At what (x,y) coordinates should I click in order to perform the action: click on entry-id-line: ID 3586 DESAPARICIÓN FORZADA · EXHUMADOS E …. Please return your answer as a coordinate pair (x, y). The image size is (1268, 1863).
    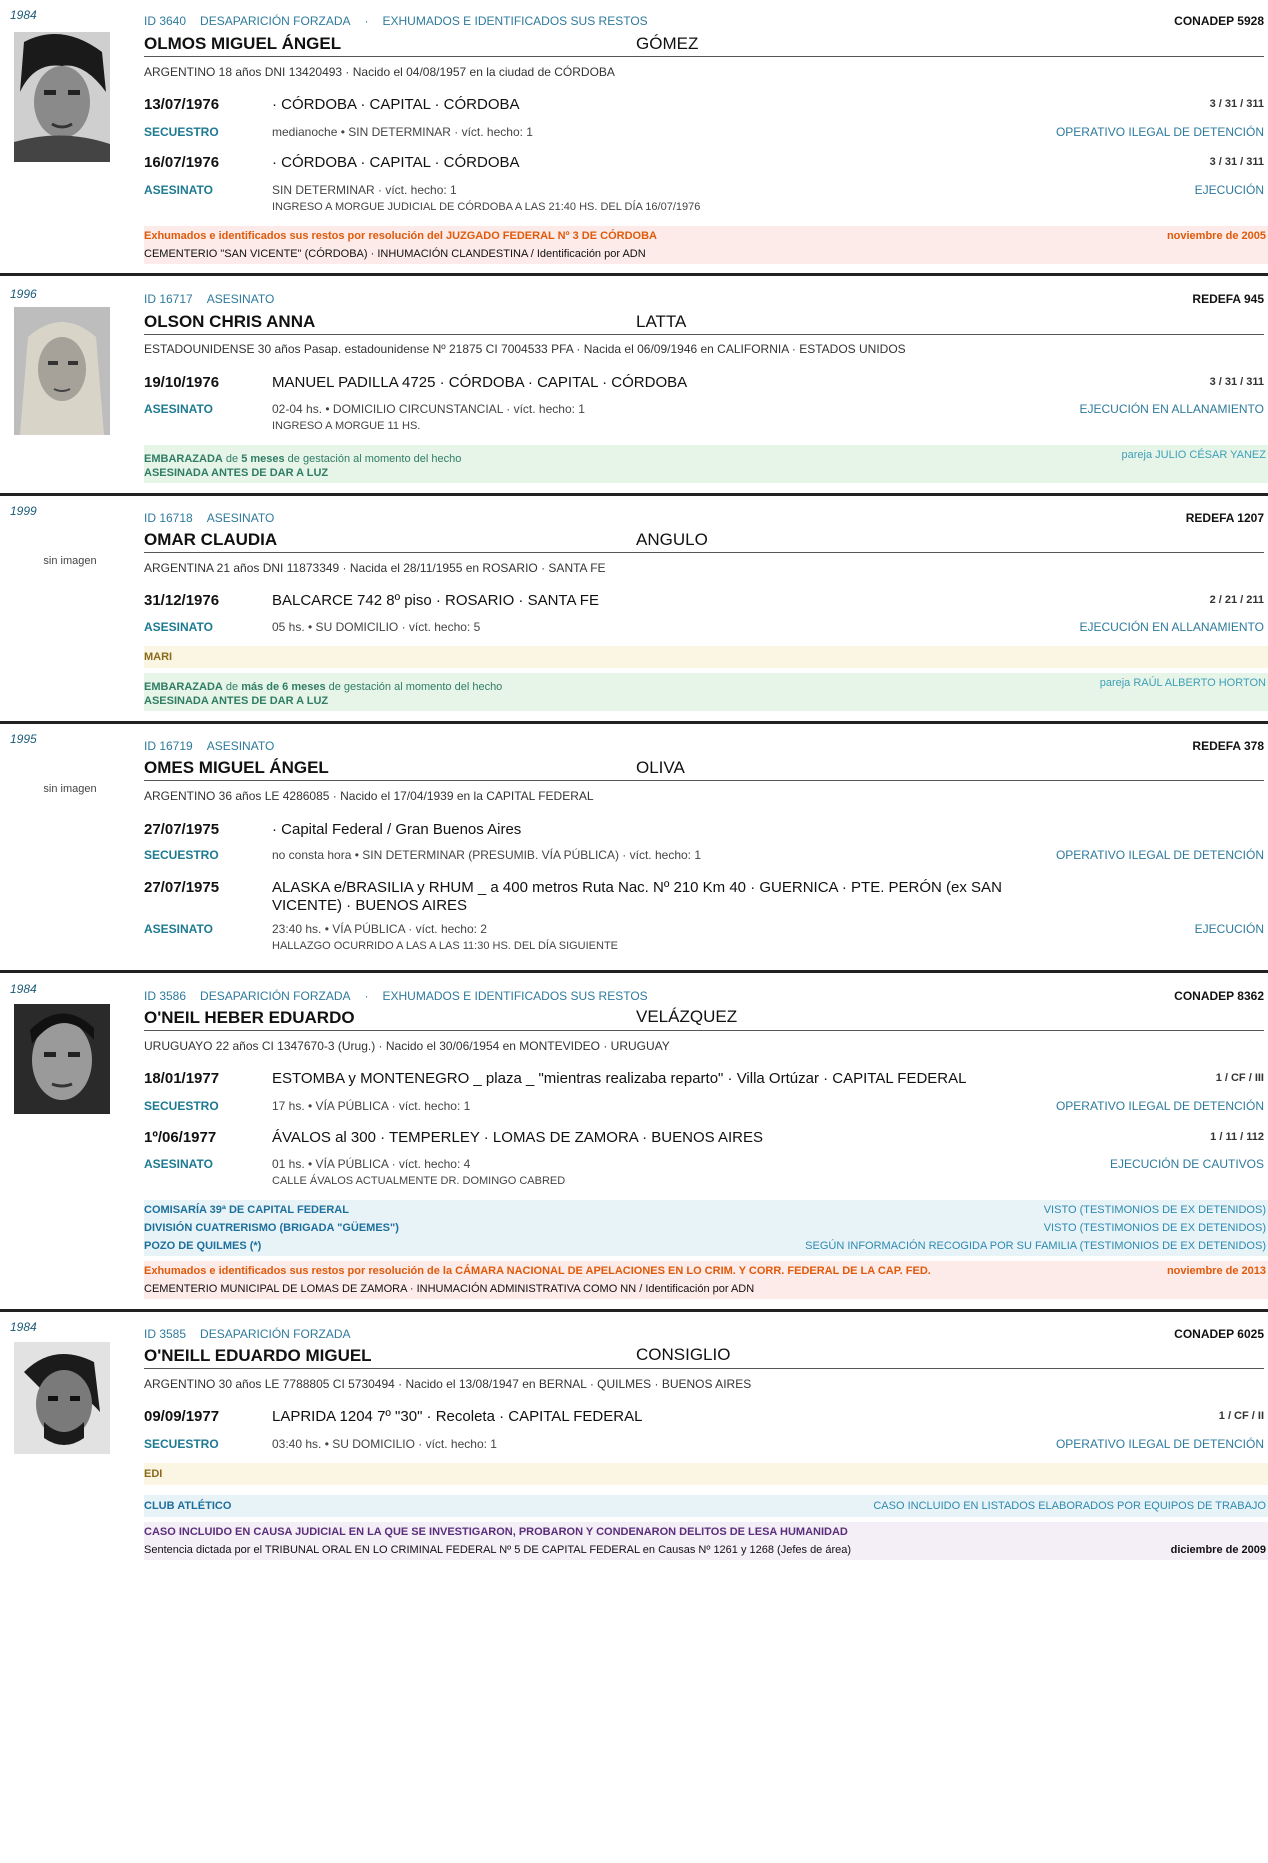
    Looking at the image, I should click on (396, 996).